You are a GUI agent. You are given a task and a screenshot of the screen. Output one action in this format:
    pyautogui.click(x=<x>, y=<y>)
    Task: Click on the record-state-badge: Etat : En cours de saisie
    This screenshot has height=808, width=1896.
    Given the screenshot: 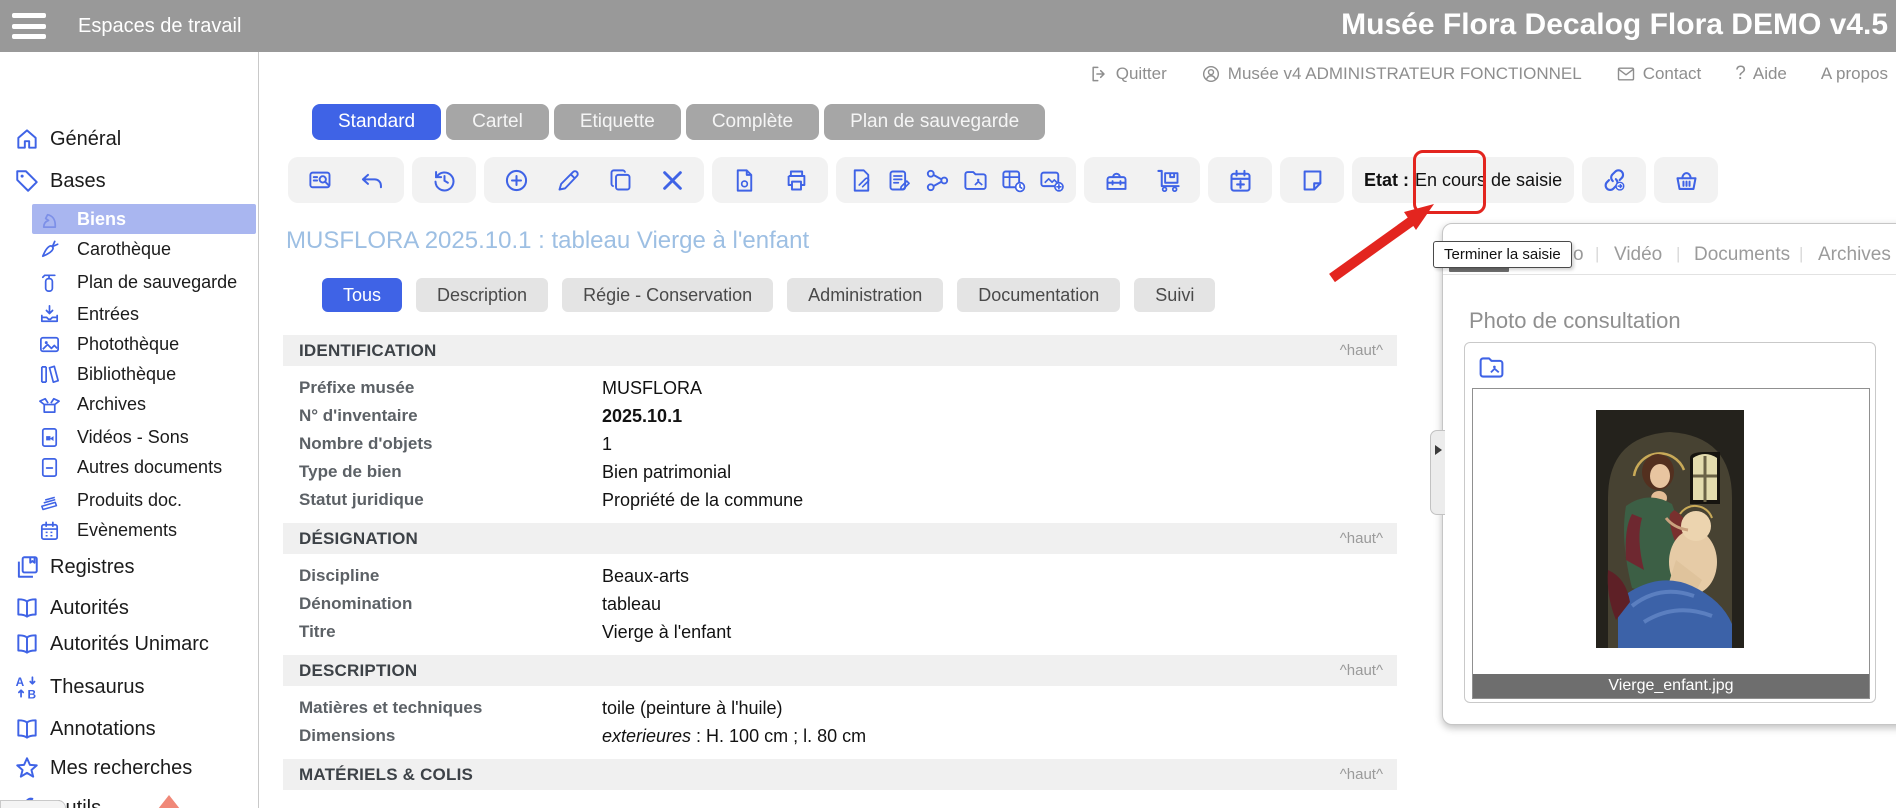 What is the action you would take?
    pyautogui.click(x=1463, y=180)
    